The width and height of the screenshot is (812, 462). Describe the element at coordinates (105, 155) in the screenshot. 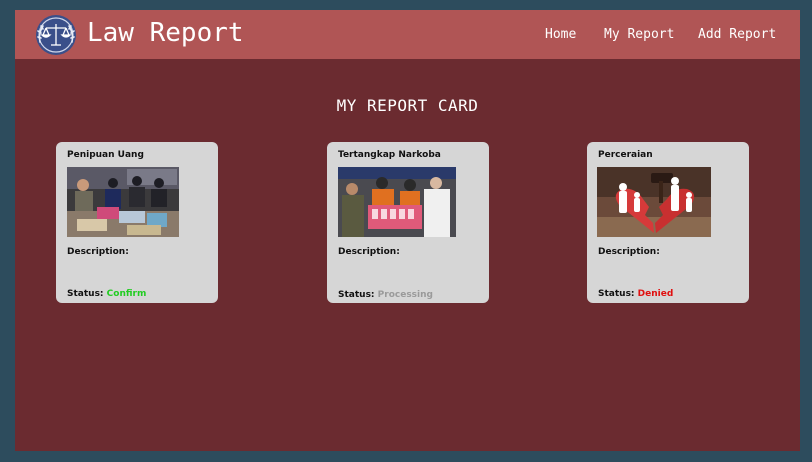

I see `card-title: Penipuan Uang` at that location.